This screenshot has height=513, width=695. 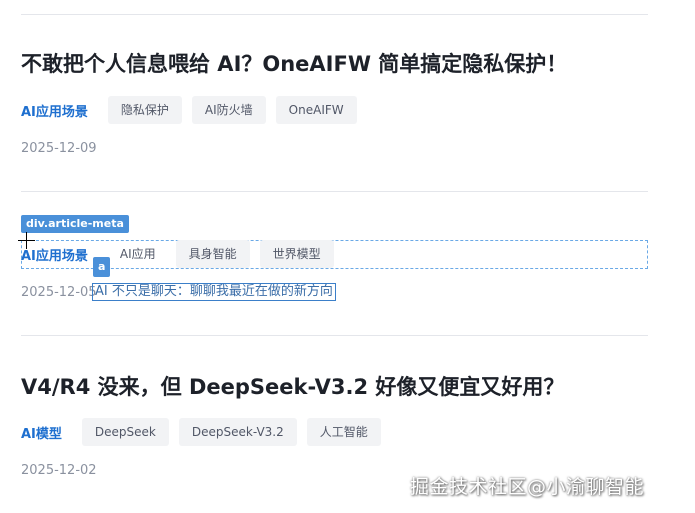 I want to click on article-date: 2025-12-02, so click(x=59, y=470).